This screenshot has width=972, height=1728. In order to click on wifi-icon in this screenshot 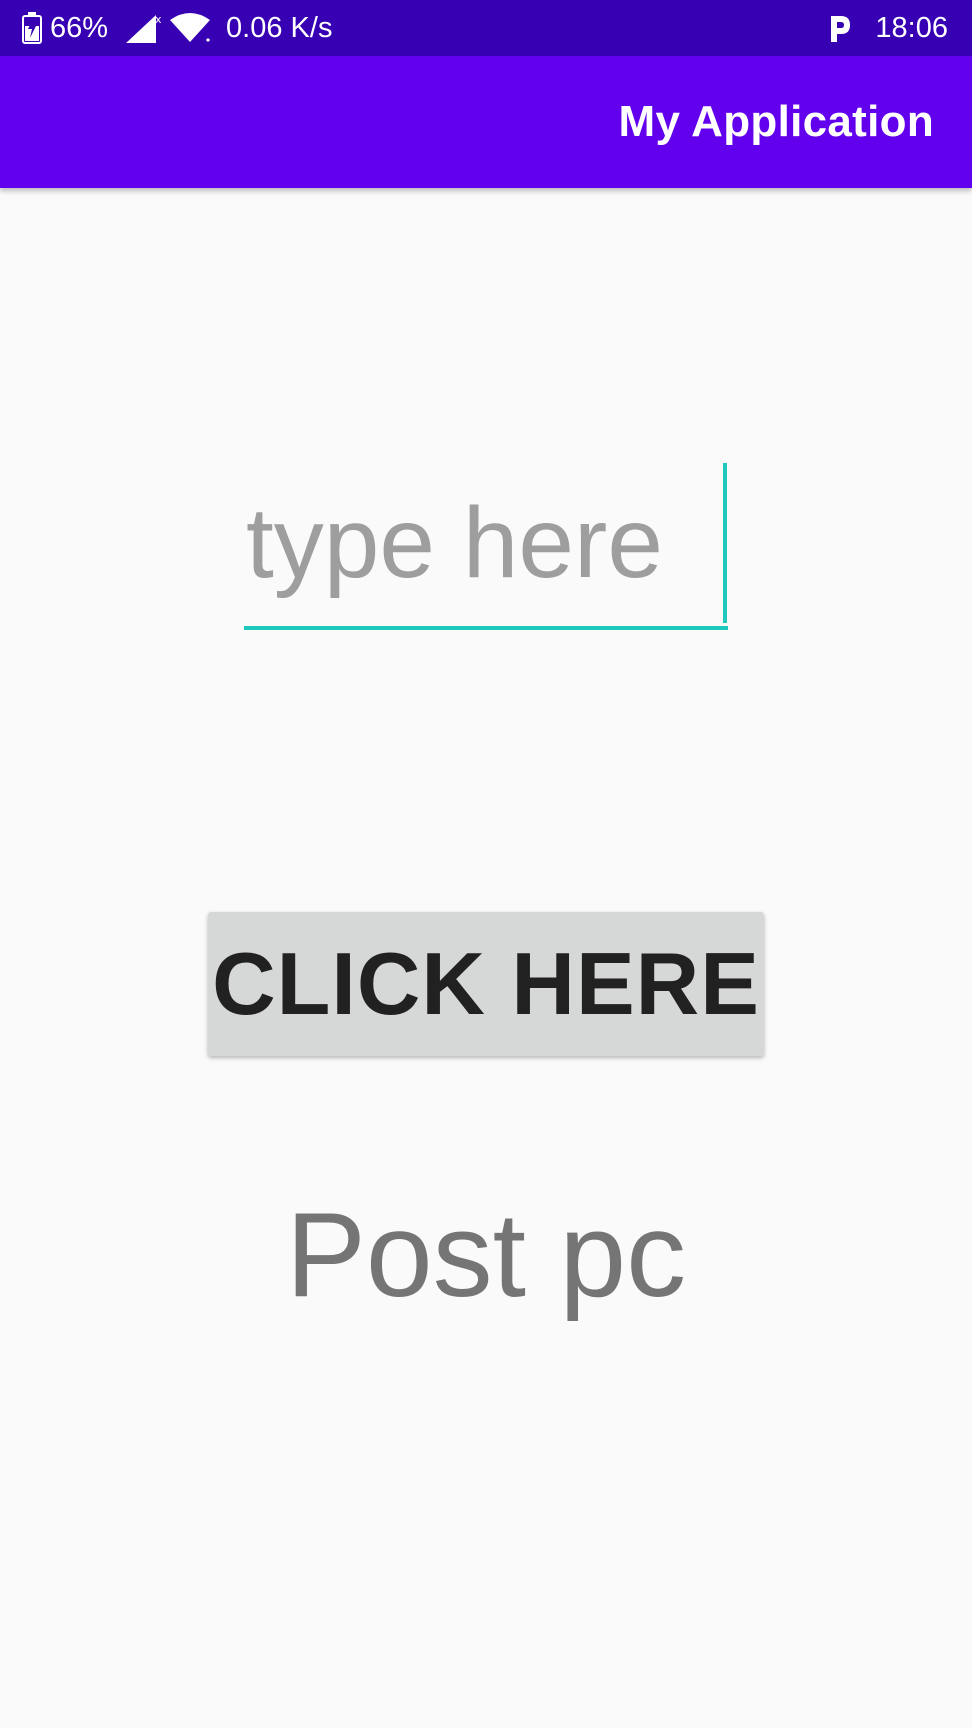, I will do `click(190, 27)`.